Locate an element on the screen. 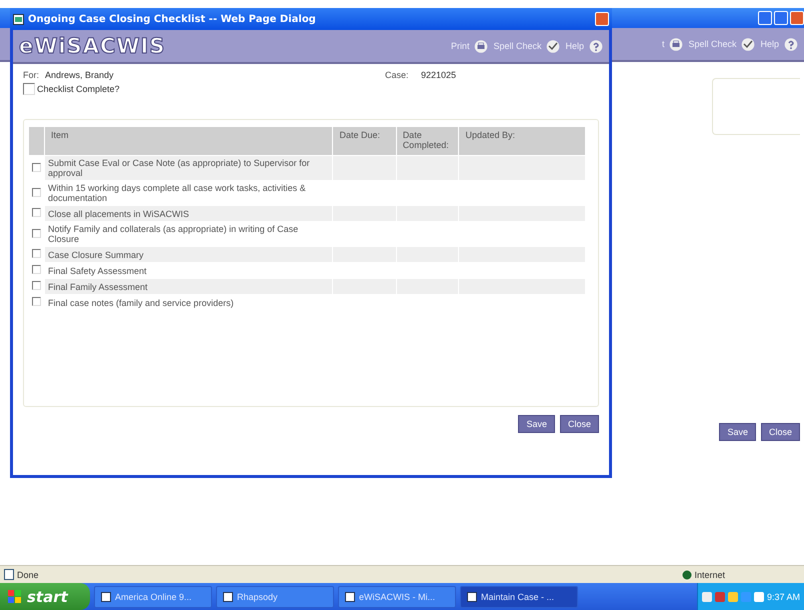 The image size is (804, 610). case-number: 9221025 is located at coordinates (439, 75).